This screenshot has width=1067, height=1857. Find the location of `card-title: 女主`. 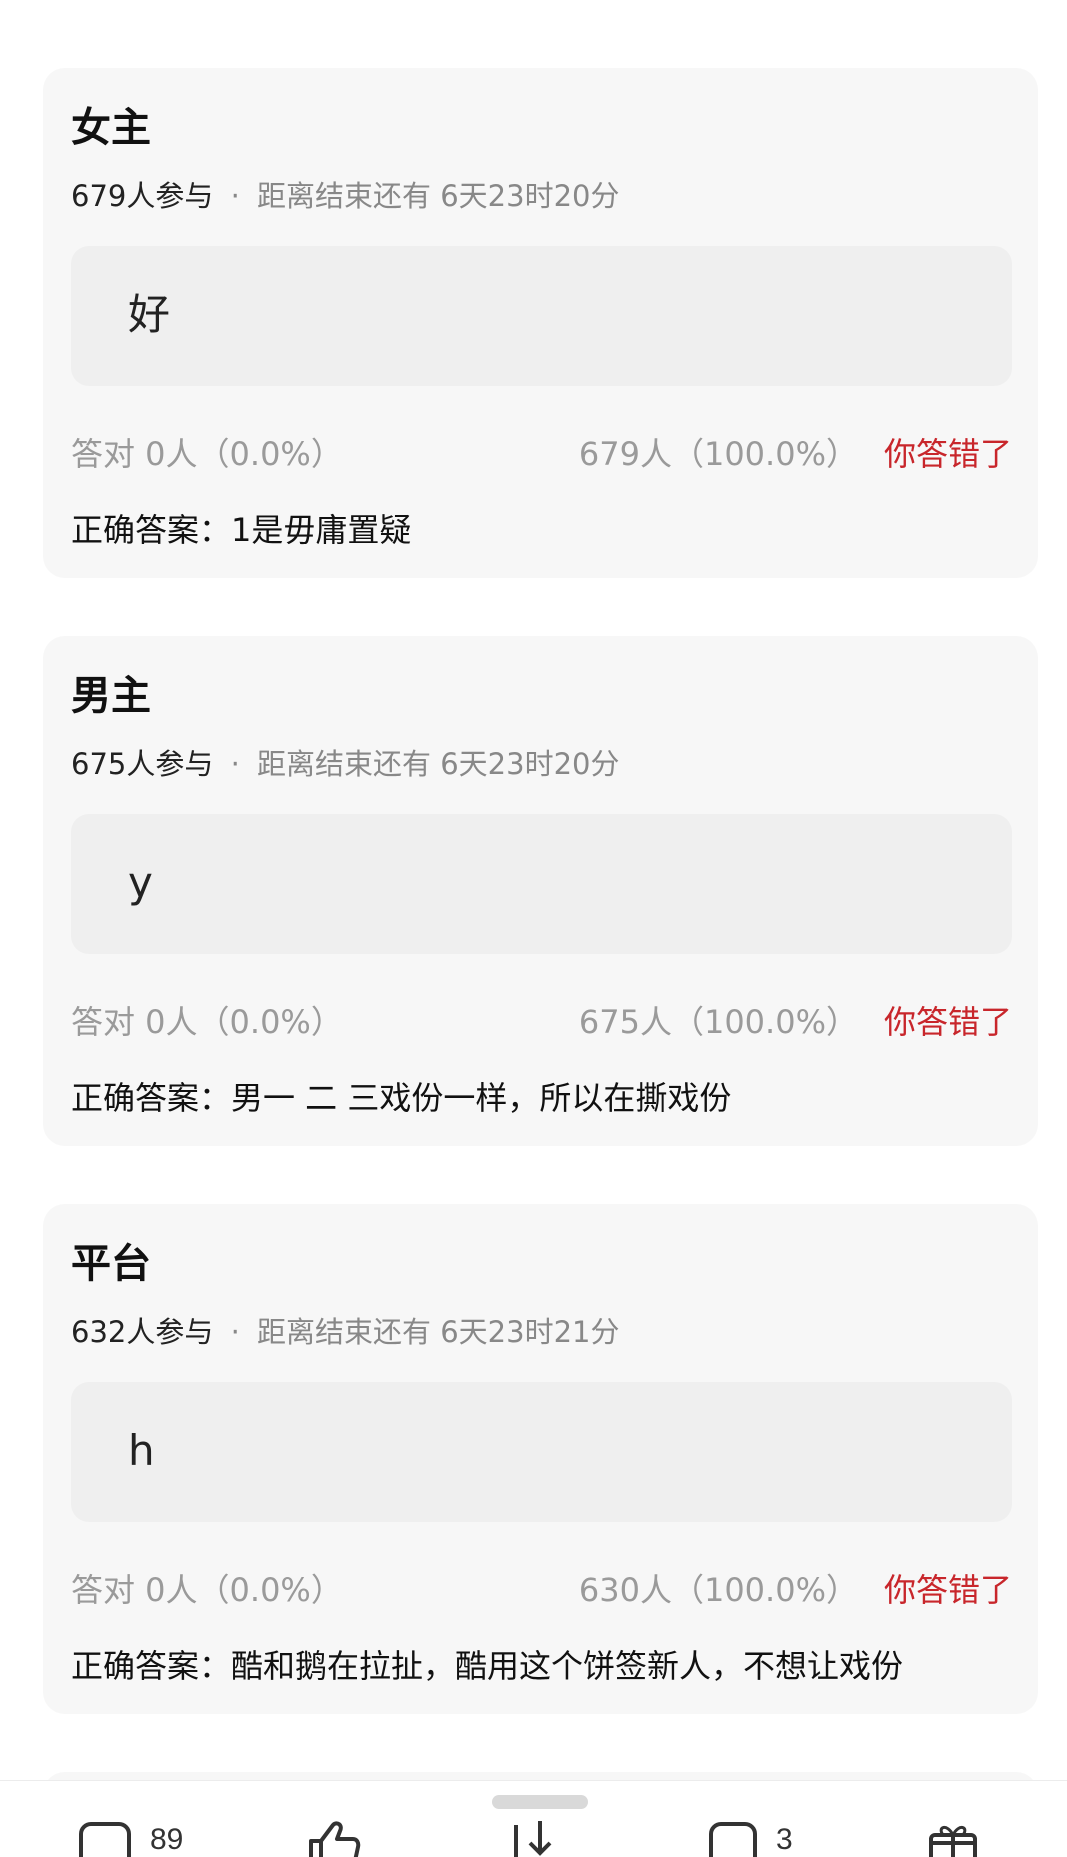

card-title: 女主 is located at coordinates (111, 128).